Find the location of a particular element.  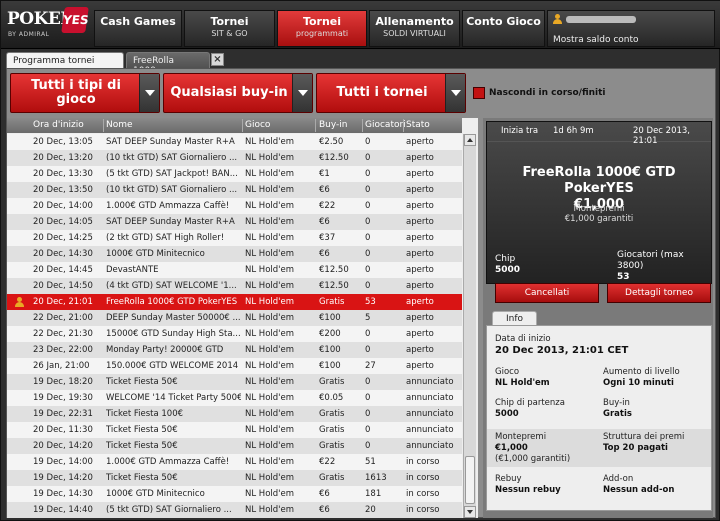

tournament-name: FreeRolla 1000€ GTD PokerYES is located at coordinates (599, 180).